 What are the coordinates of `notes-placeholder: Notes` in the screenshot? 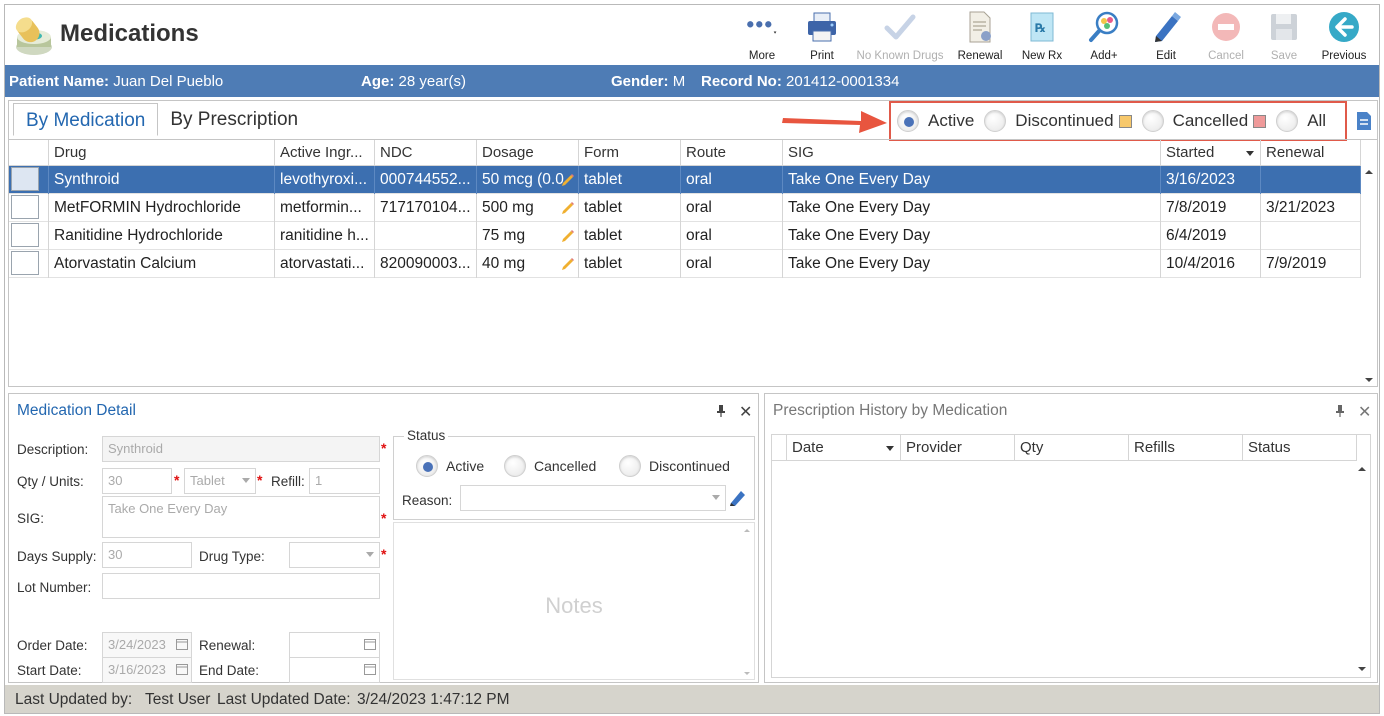 It's located at (574, 605).